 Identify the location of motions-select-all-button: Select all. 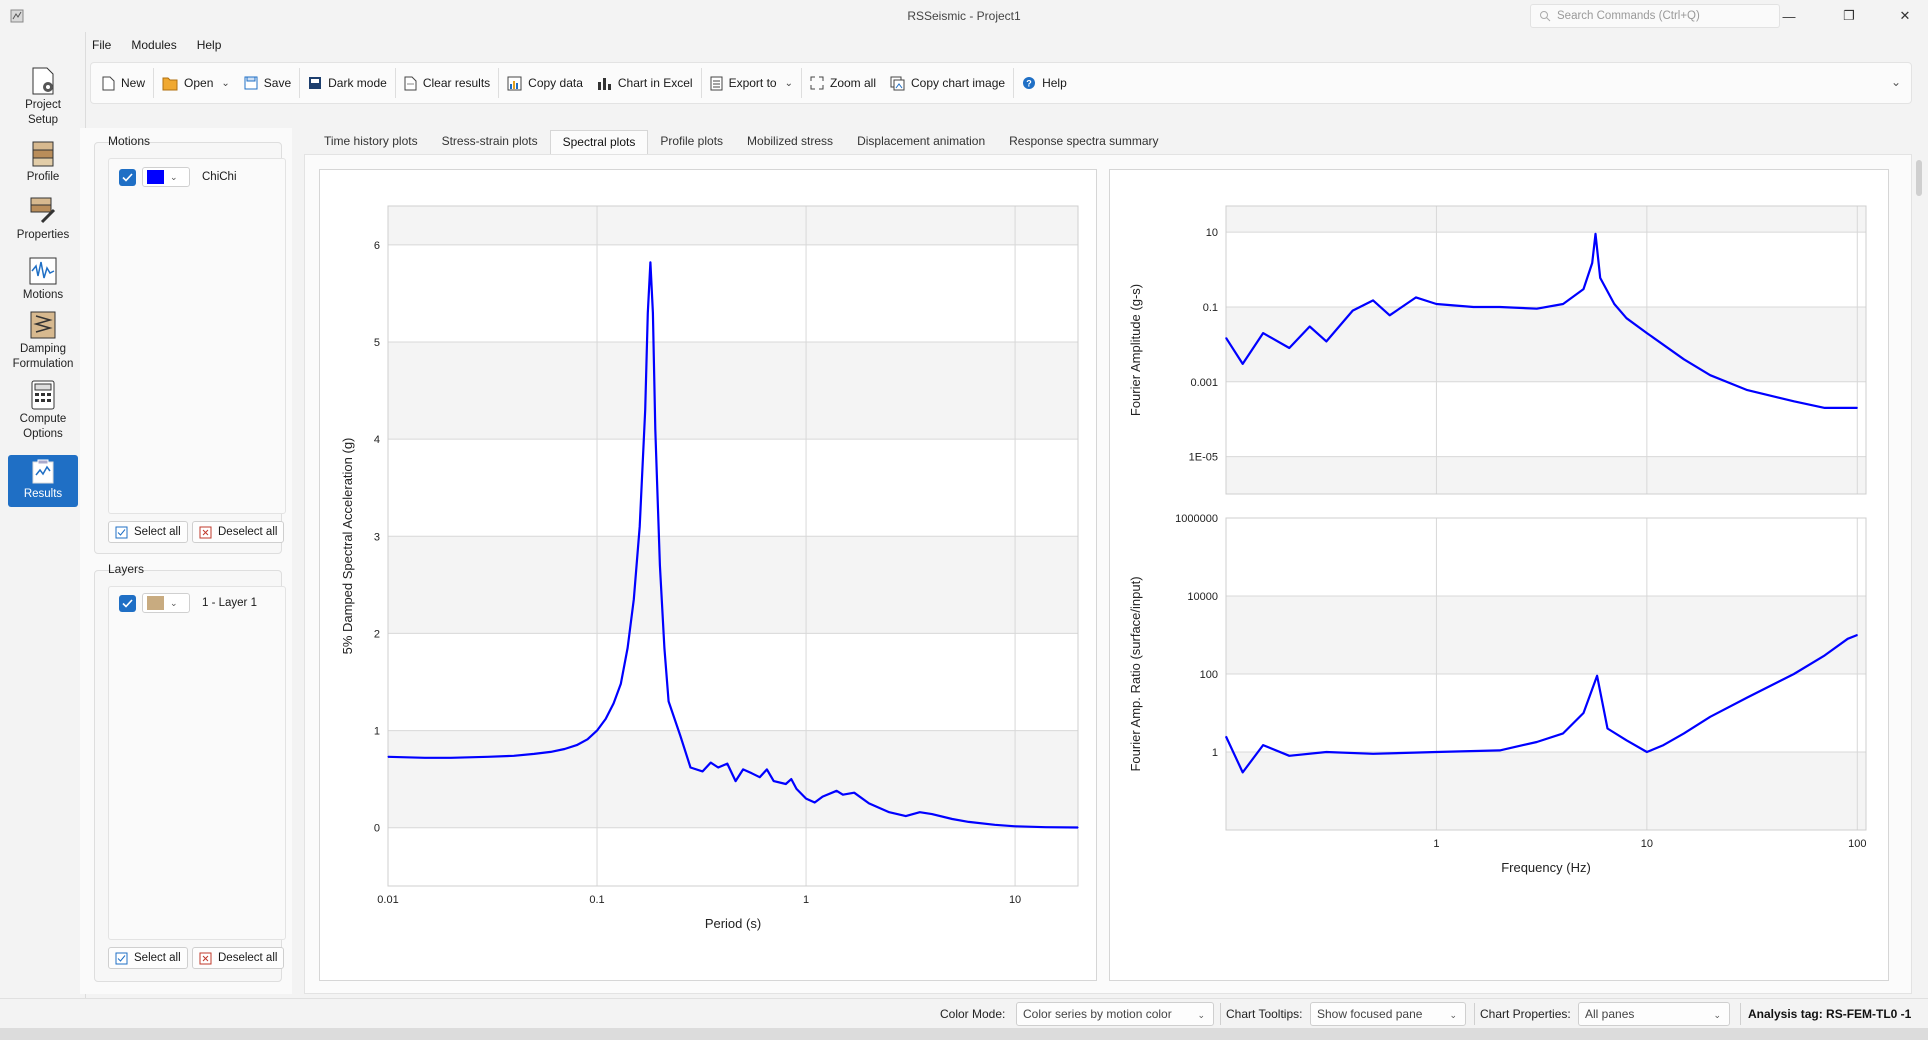
(148, 532).